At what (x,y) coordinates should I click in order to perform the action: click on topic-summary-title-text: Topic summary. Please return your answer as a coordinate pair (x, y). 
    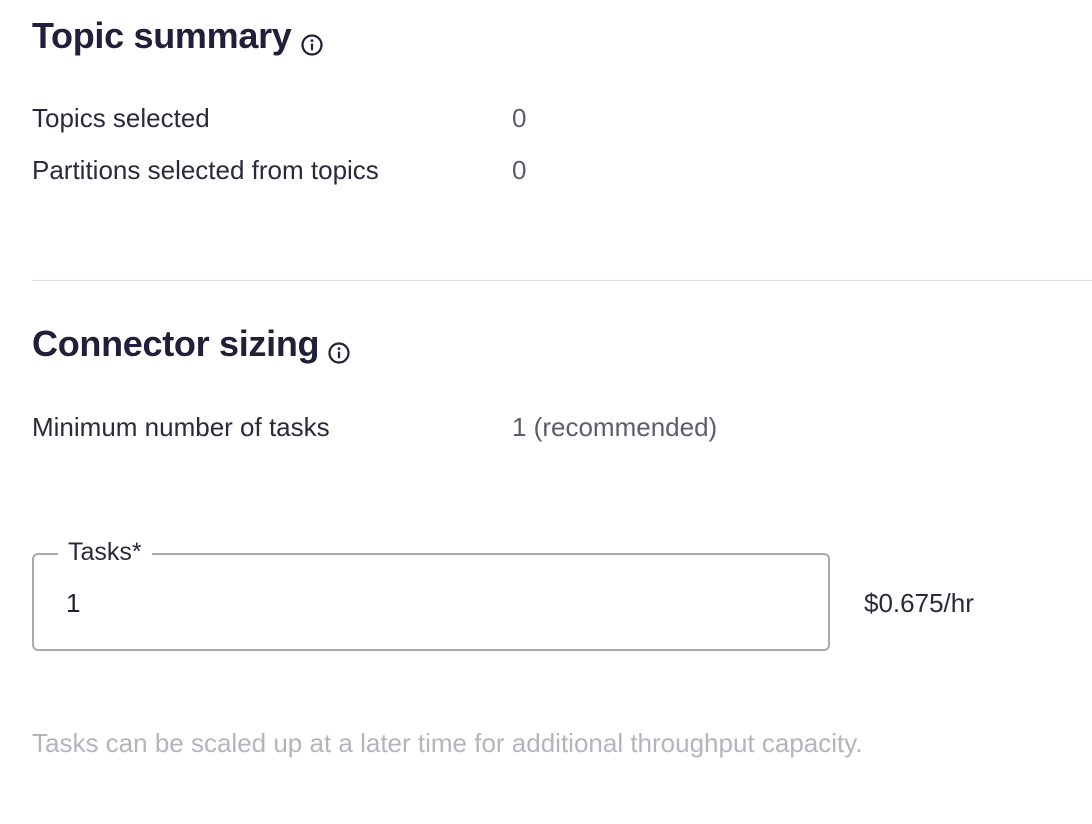
    Looking at the image, I should click on (162, 35).